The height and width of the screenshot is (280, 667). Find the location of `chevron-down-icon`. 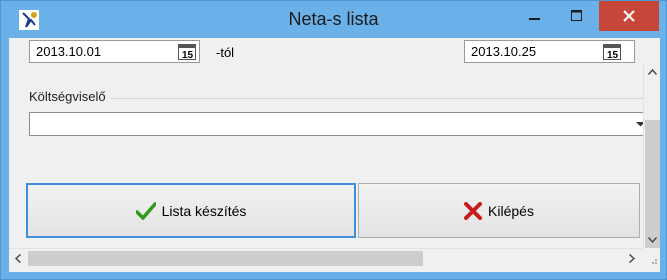

chevron-down-icon is located at coordinates (652, 239).